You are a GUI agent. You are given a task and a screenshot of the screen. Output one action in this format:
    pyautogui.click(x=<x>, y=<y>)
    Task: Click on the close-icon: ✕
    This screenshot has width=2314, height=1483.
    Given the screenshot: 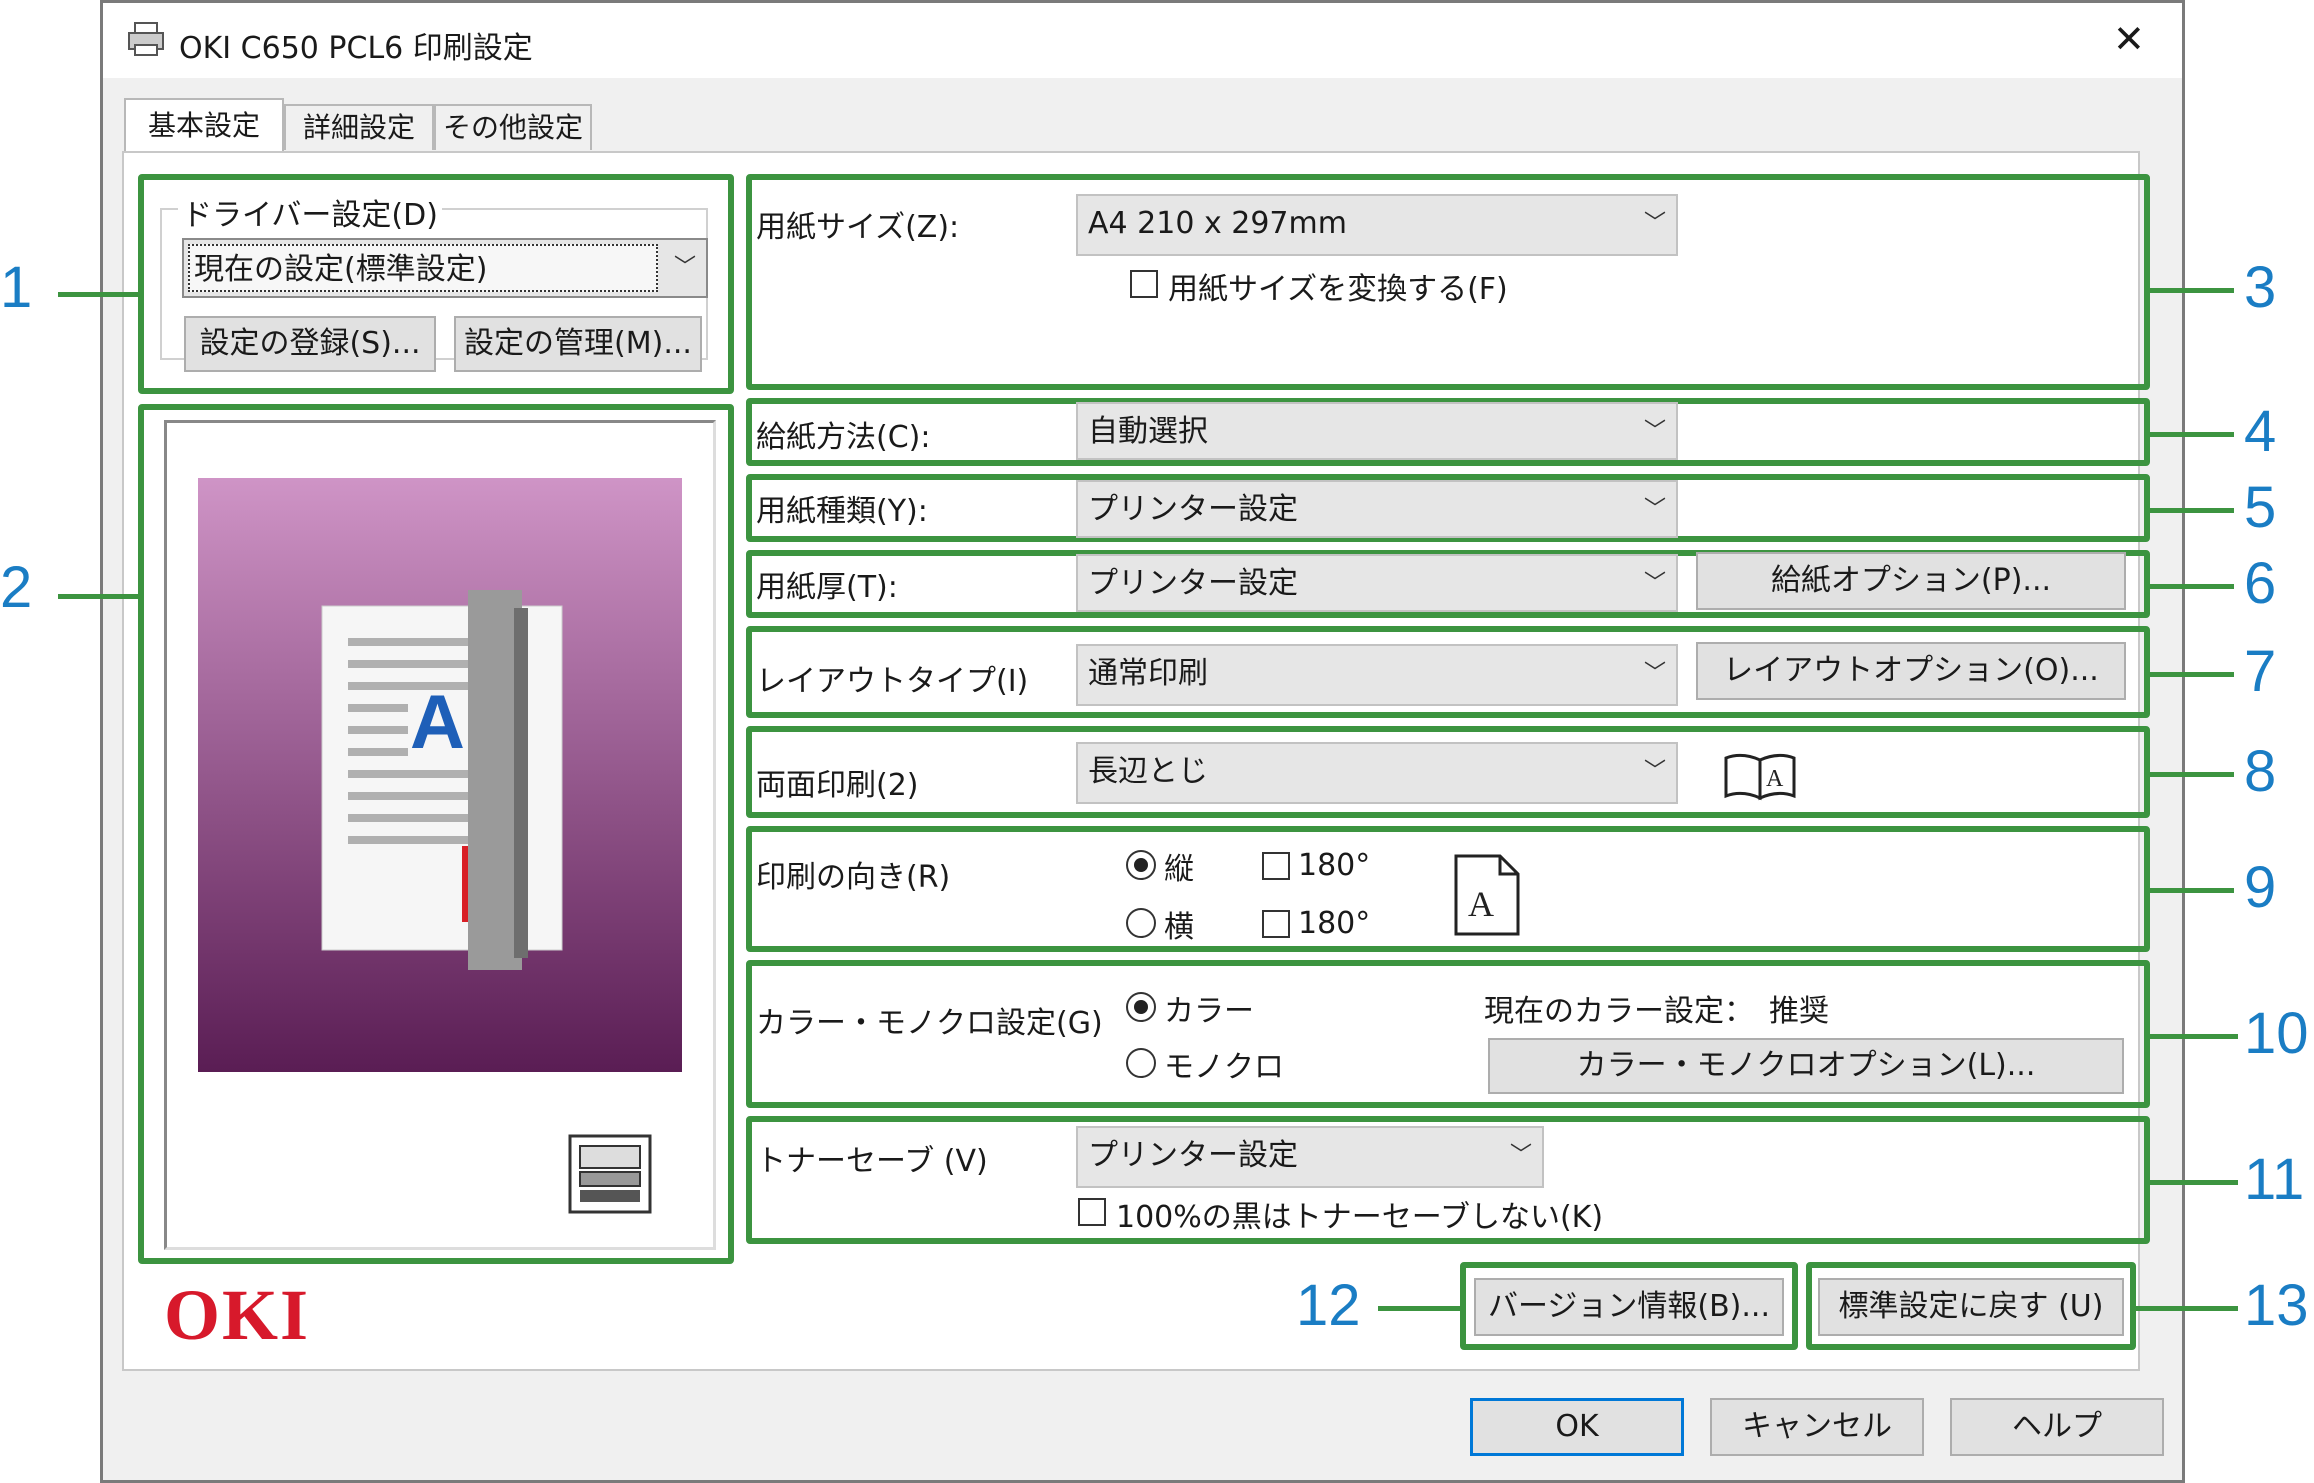 What is the action you would take?
    pyautogui.click(x=2129, y=39)
    